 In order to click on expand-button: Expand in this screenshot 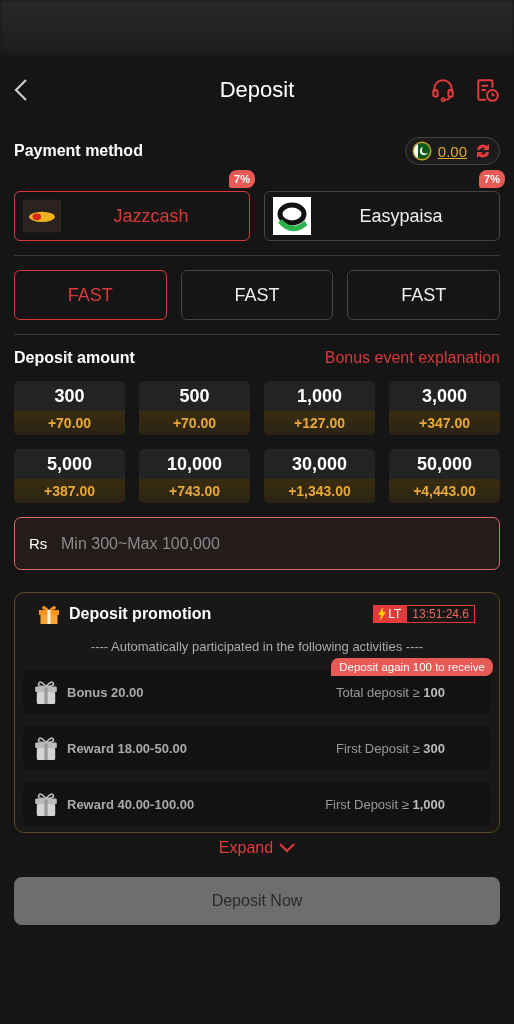, I will do `click(257, 848)`.